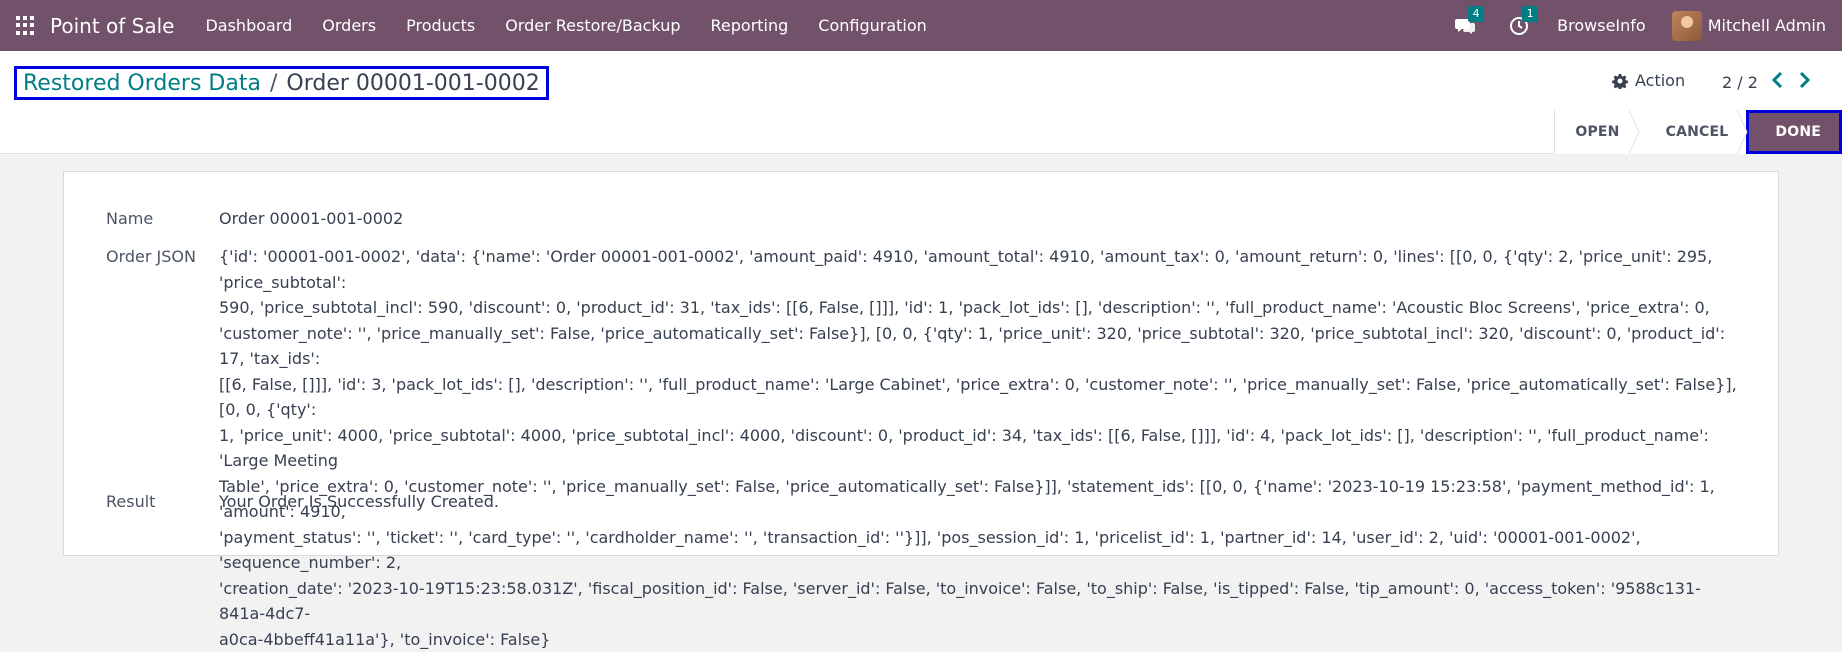  I want to click on user-name: Mitchell Admin, so click(1767, 25).